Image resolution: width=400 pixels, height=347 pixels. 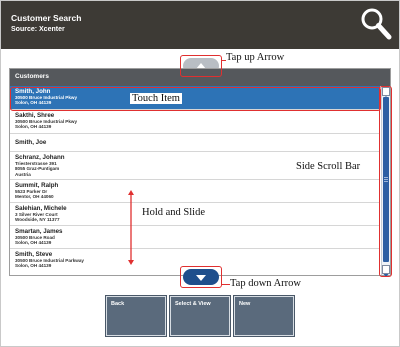 What do you see at coordinates (255, 57) in the screenshot?
I see `tap-up-annotation: Tap up Arrow` at bounding box center [255, 57].